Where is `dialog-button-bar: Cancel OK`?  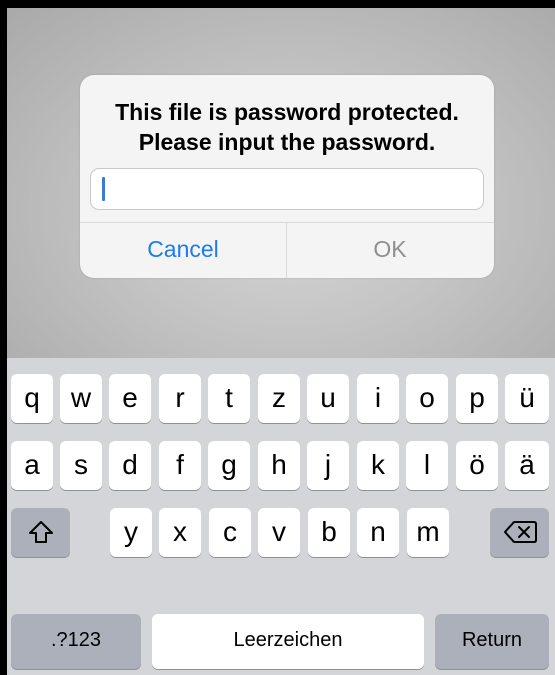
dialog-button-bar: Cancel OK is located at coordinates (287, 250).